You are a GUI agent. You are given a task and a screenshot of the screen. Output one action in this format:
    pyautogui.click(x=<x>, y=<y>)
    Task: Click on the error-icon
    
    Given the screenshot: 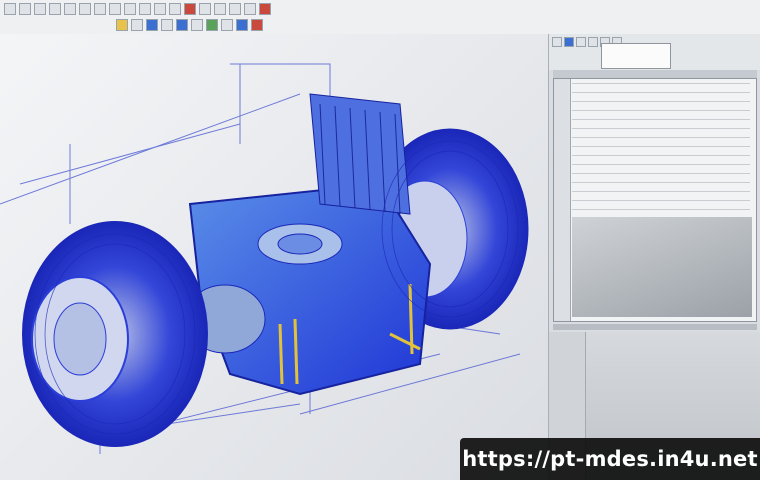 What is the action you would take?
    pyautogui.click(x=257, y=25)
    